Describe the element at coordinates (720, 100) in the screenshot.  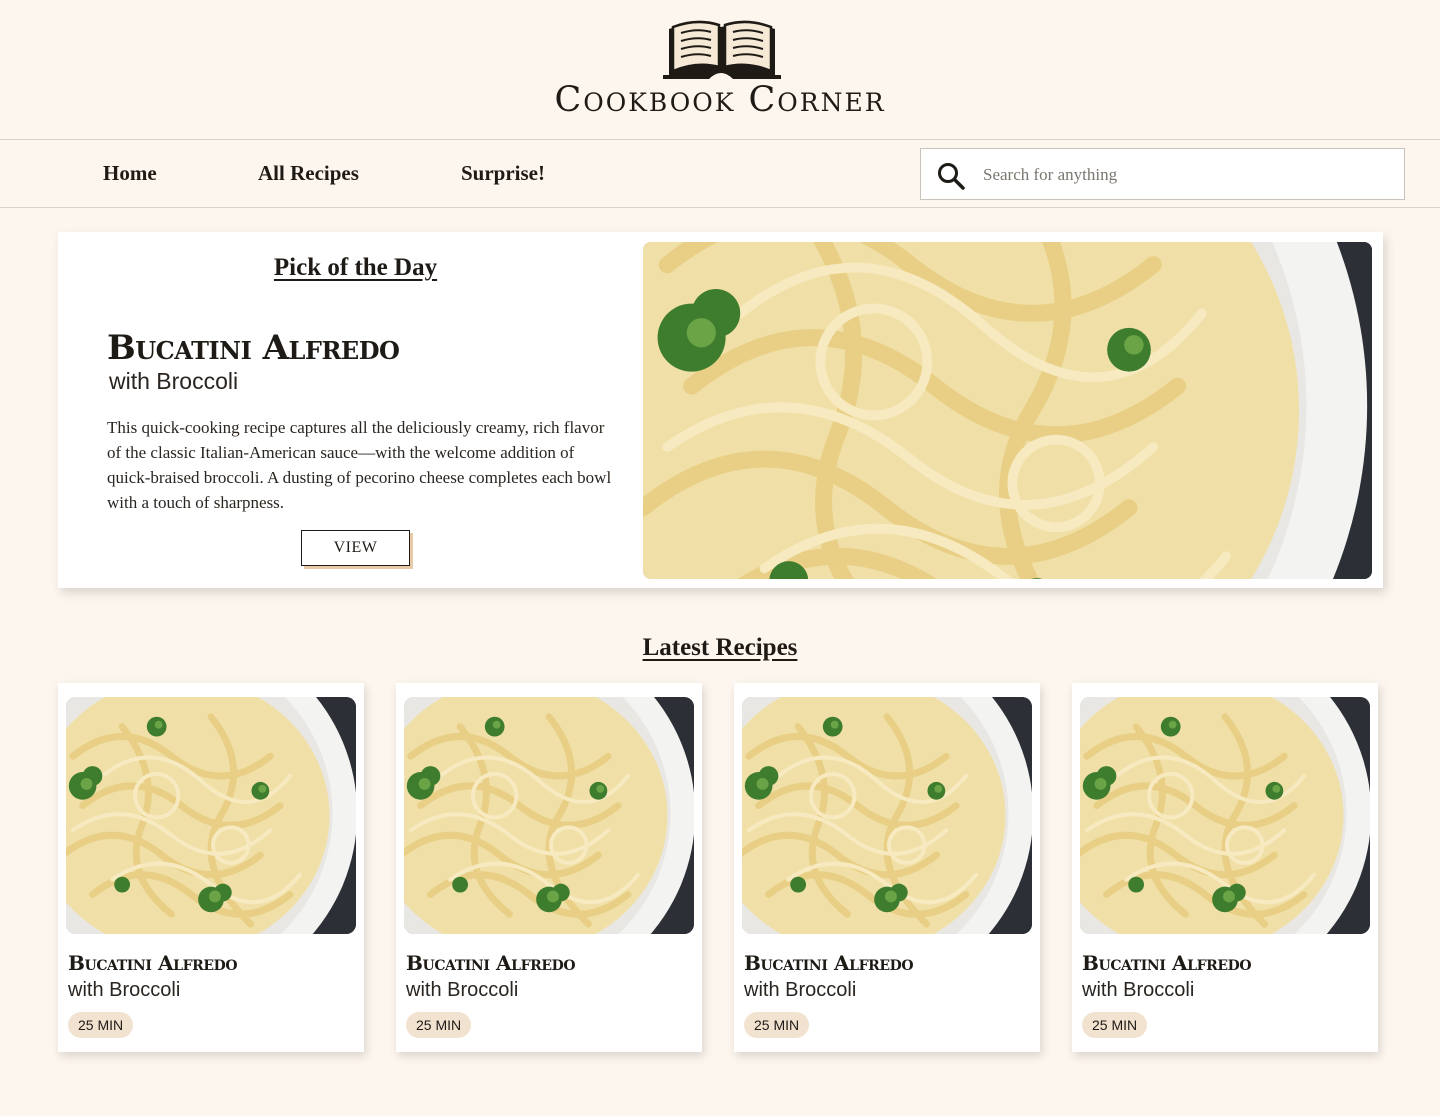
I see `site-title: Cookbook Corner` at that location.